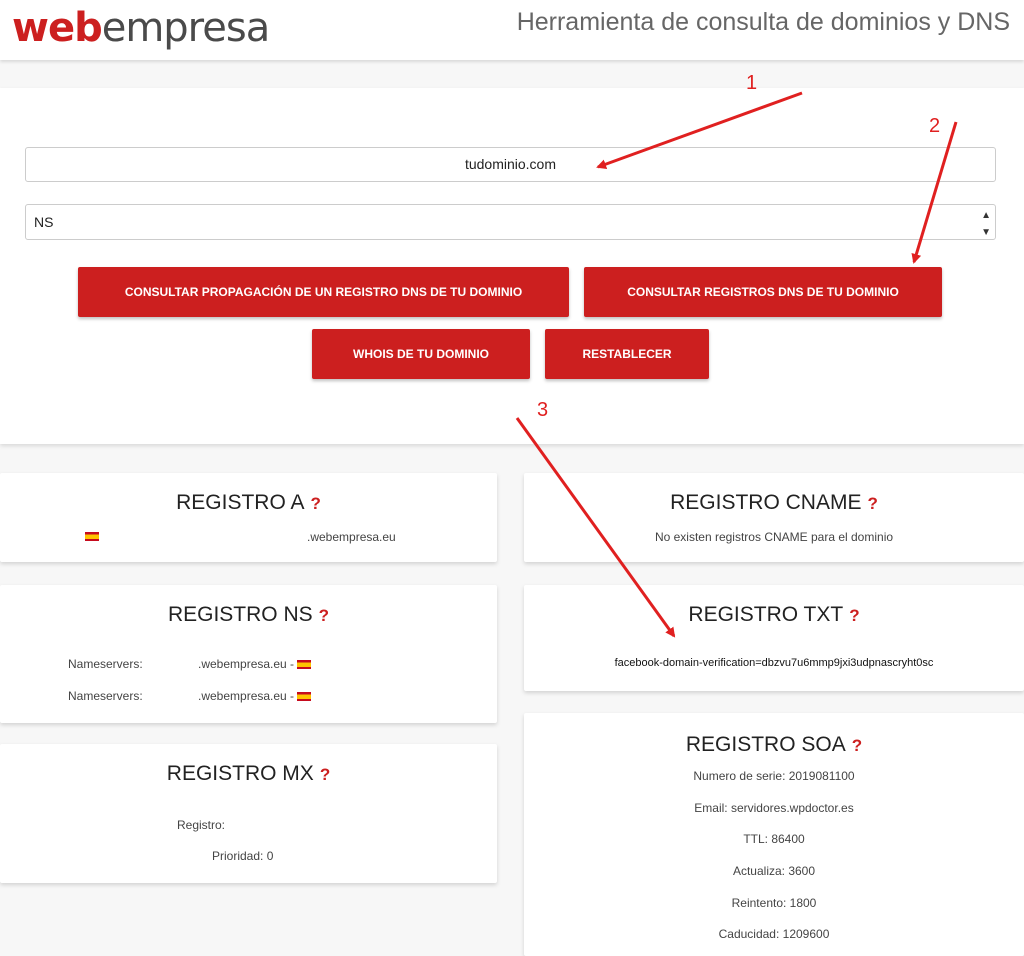 The height and width of the screenshot is (956, 1024). I want to click on soa-line: TTL: 86400, so click(774, 839).